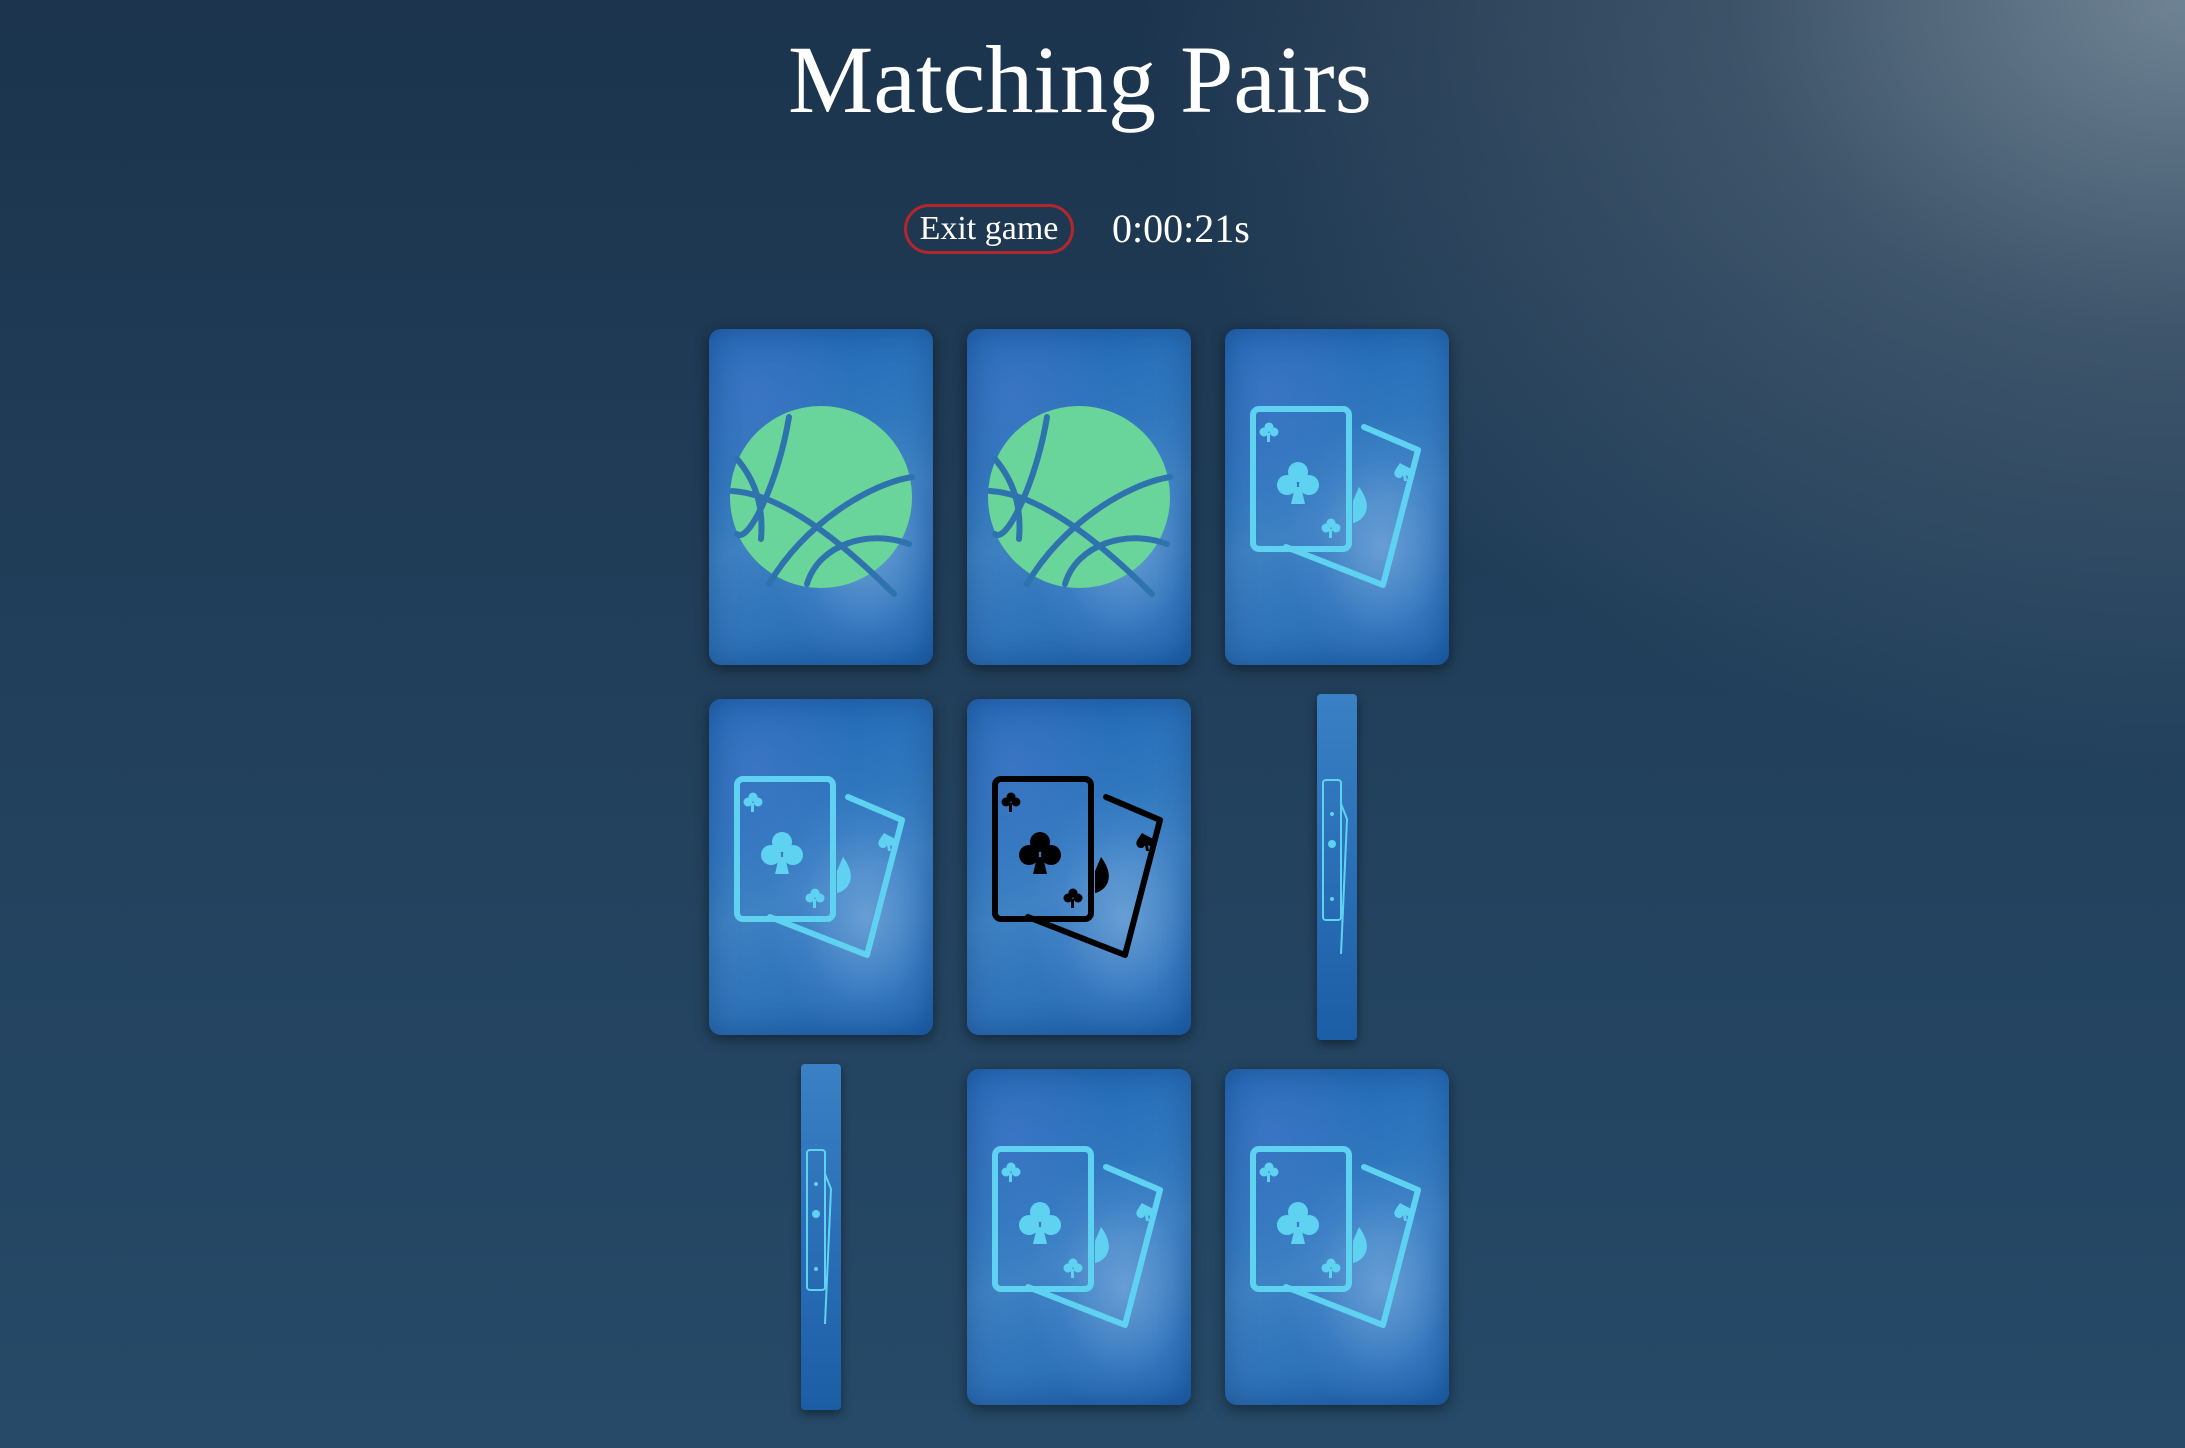  I want to click on card-6-flipping, so click(1337, 867).